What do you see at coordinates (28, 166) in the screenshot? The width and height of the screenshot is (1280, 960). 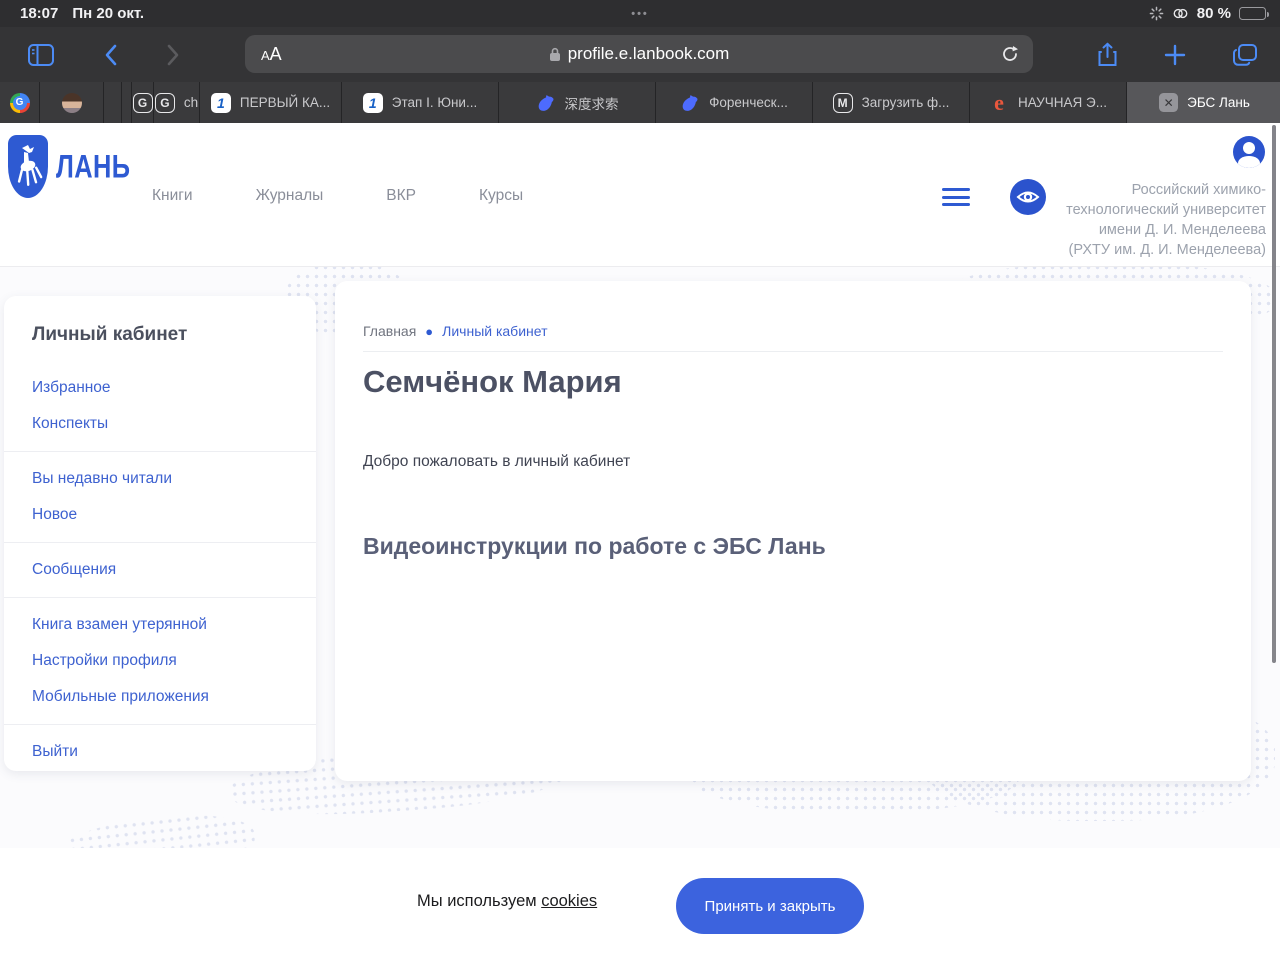 I see `deer-shield-icon` at bounding box center [28, 166].